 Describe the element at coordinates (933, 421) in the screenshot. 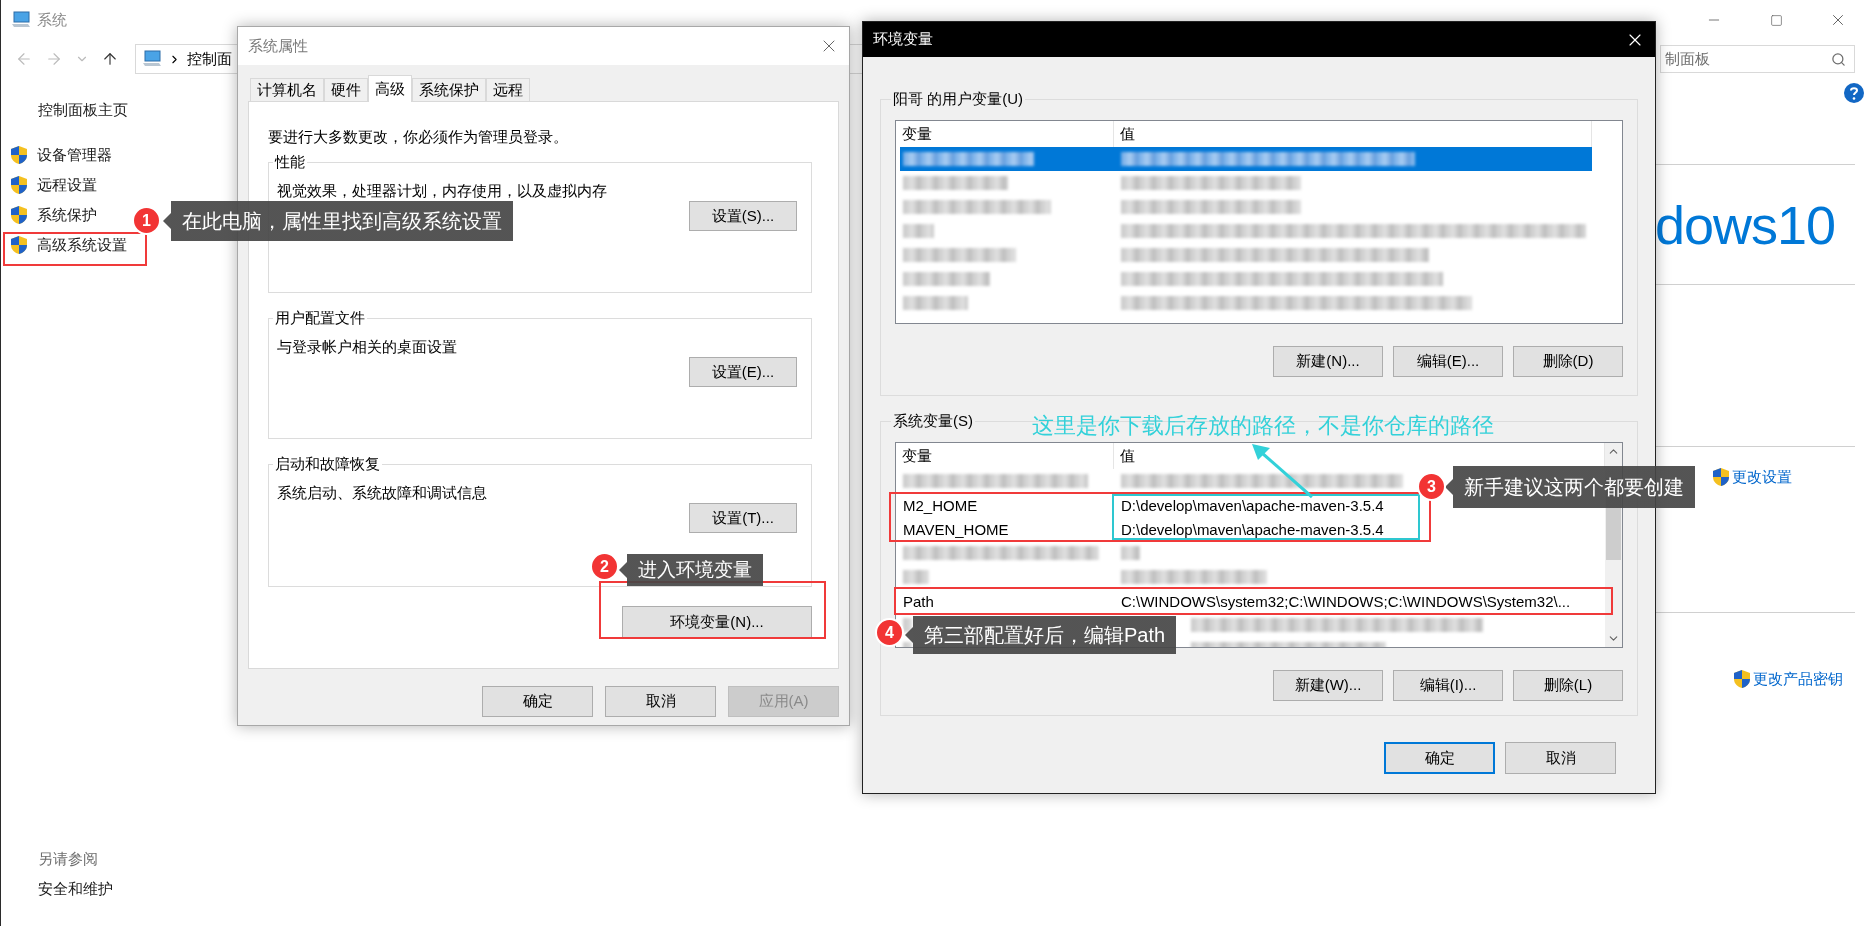

I see `group-title: 系统变量(S)` at that location.